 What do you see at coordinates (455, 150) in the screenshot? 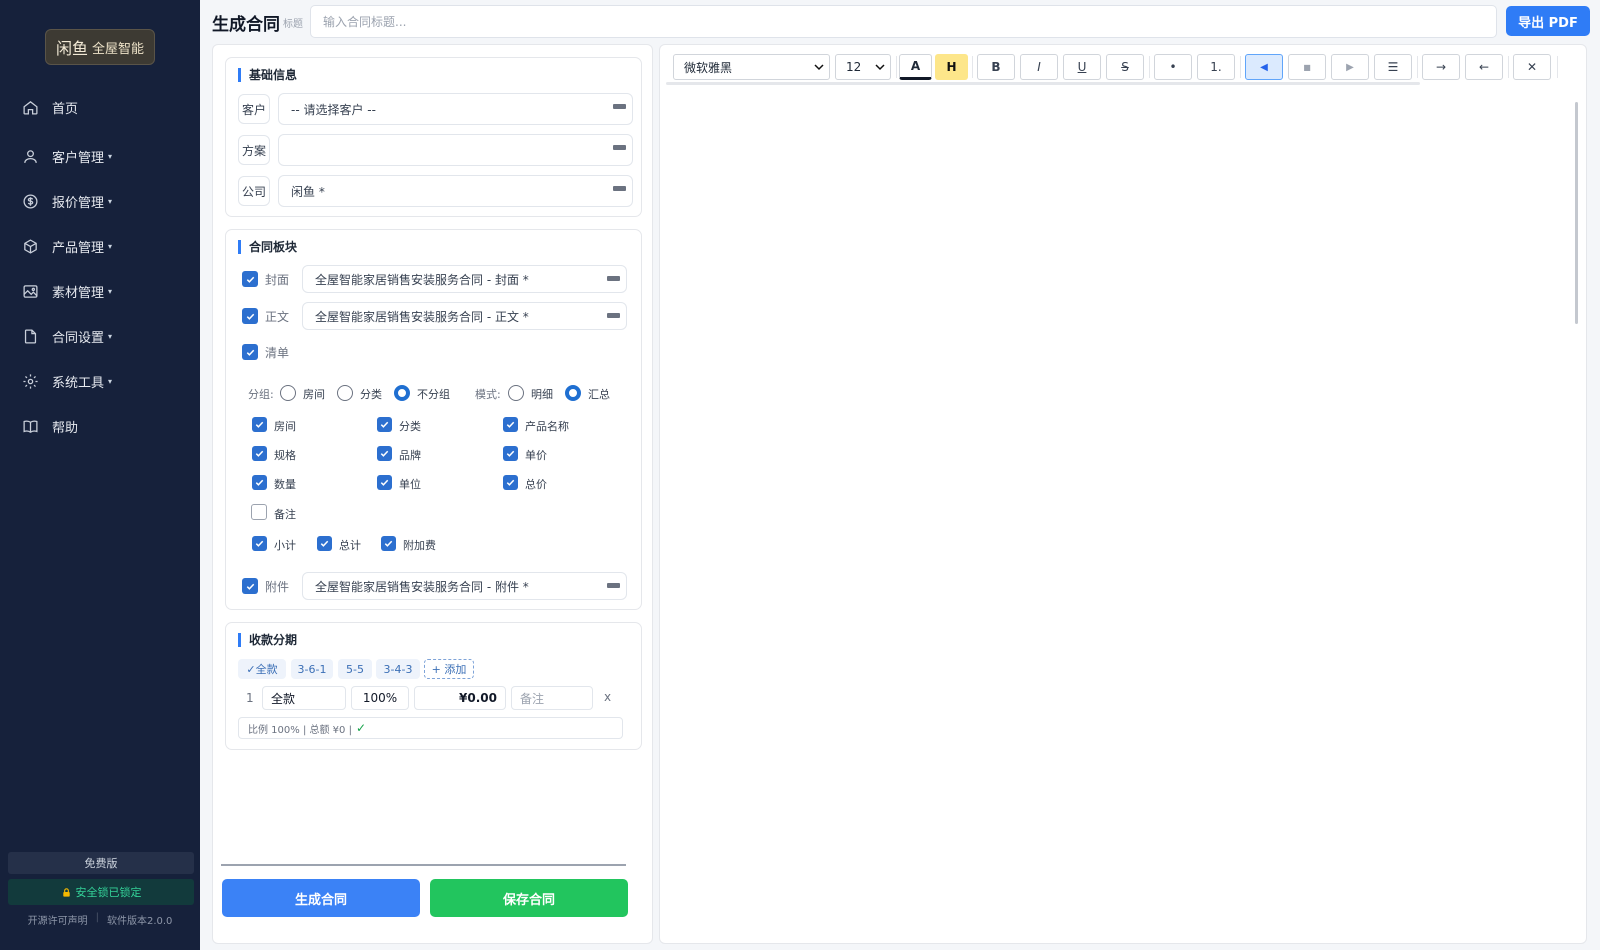
I see `plan-select` at bounding box center [455, 150].